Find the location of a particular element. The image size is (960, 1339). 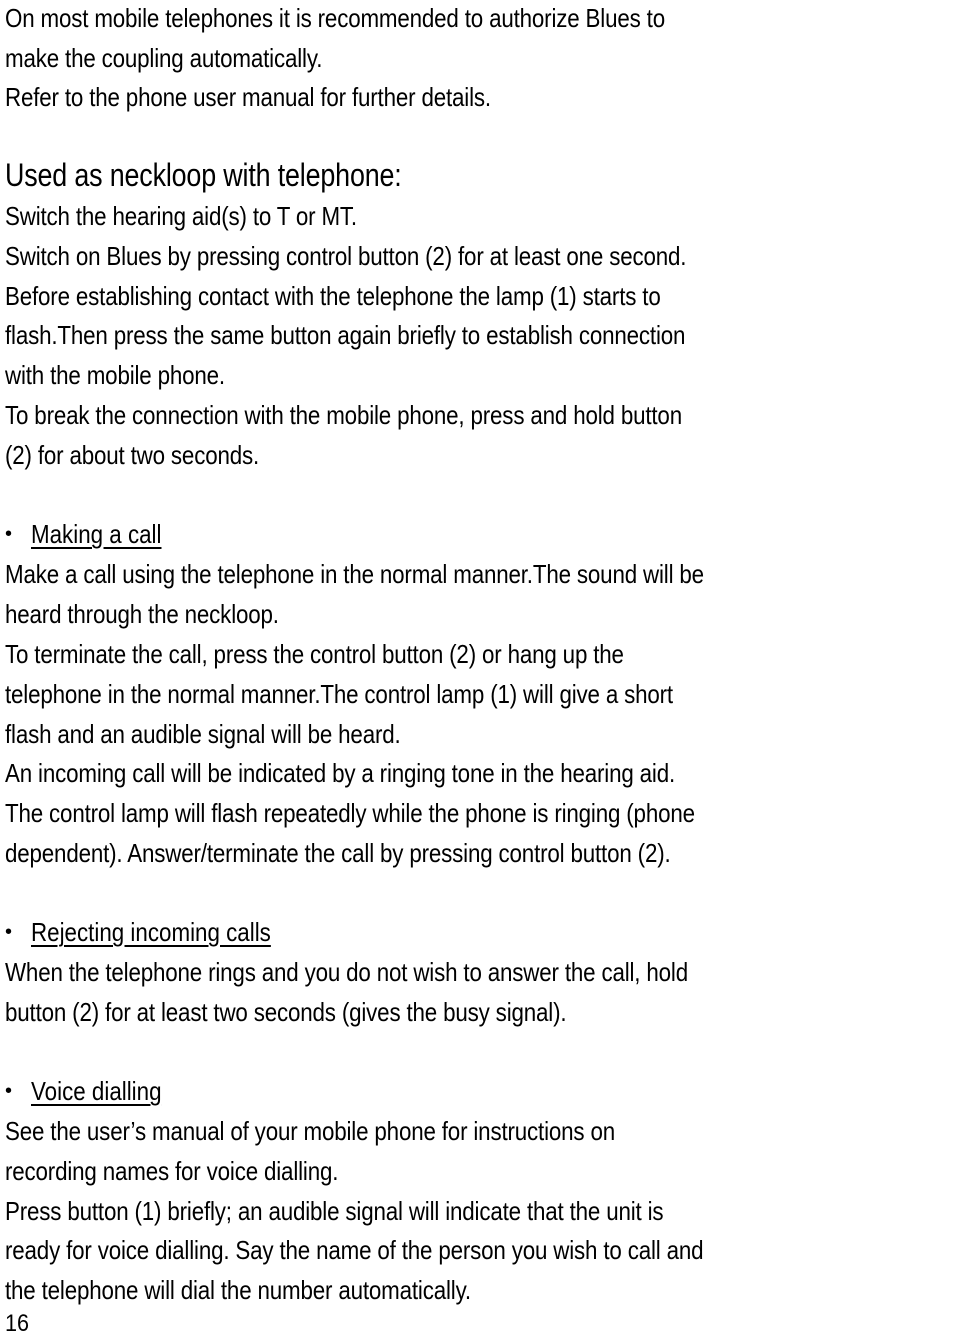

section-heading: Used as neckloop with telephone: is located at coordinates (203, 175).